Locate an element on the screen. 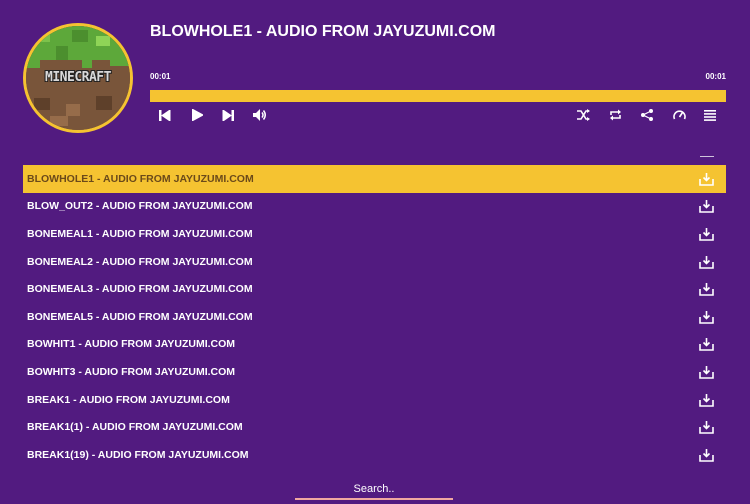 This screenshot has width=750, height=504. playlist-item-label: BONEMEAL2 - AUDIO FROM JAYUZUMI.COM is located at coordinates (140, 261).